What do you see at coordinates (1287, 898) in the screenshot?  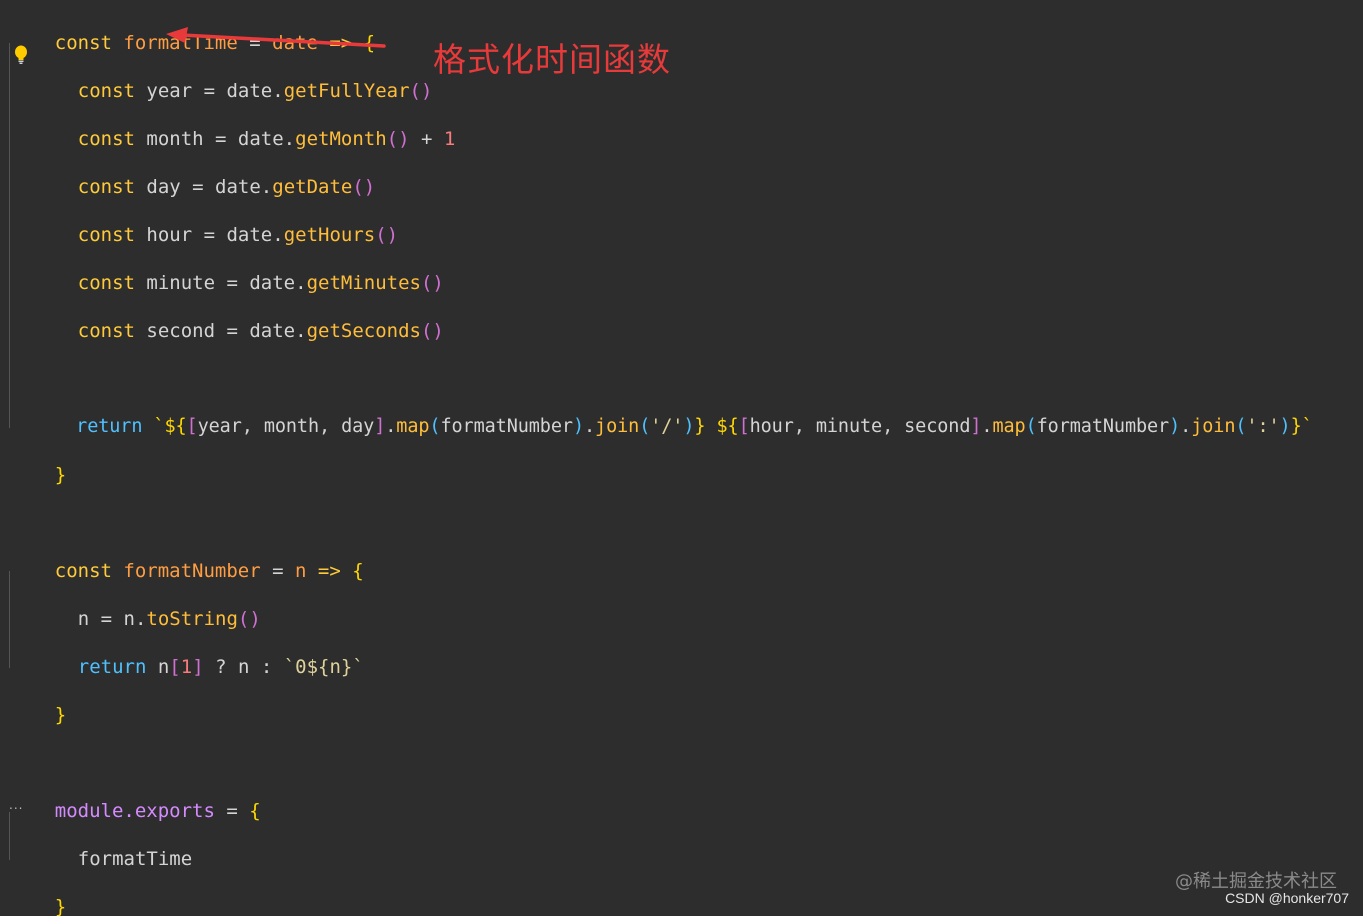 I see `credit-text: CSDN @honker707` at bounding box center [1287, 898].